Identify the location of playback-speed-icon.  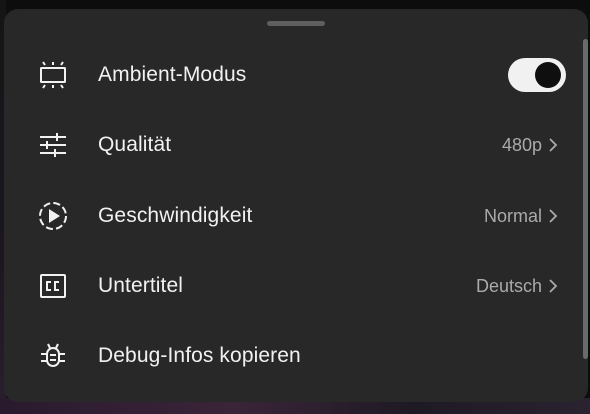
(53, 216).